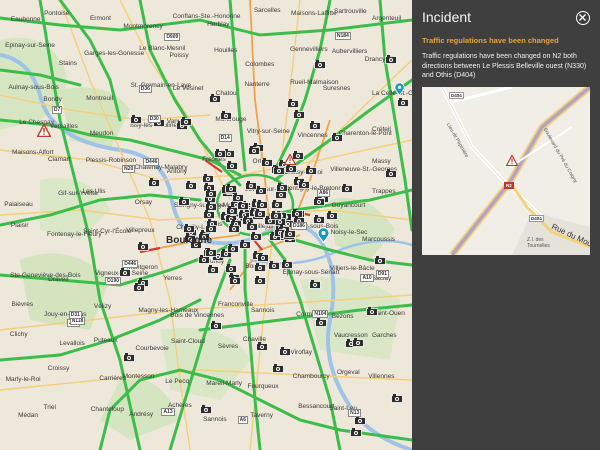 Image resolution: width=600 pixels, height=450 pixels. I want to click on place-label: Saint-Cloud, so click(188, 341).